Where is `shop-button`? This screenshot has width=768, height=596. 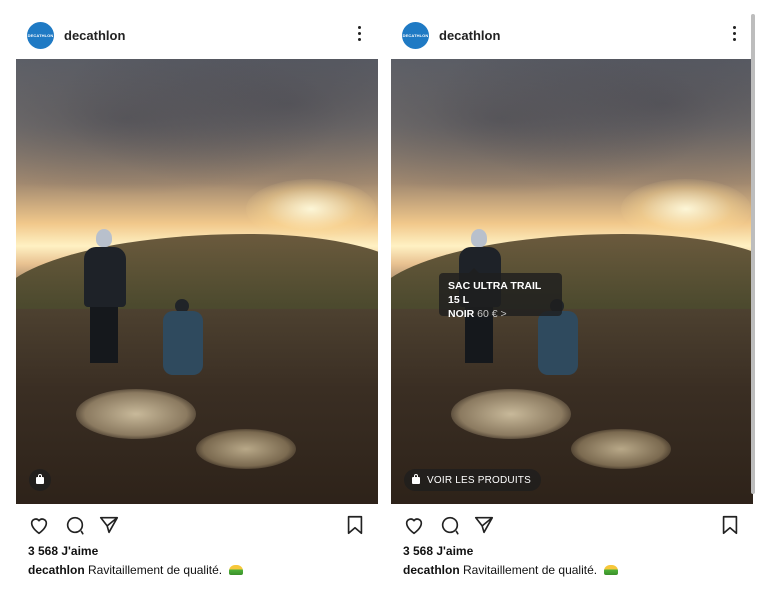 shop-button is located at coordinates (40, 480).